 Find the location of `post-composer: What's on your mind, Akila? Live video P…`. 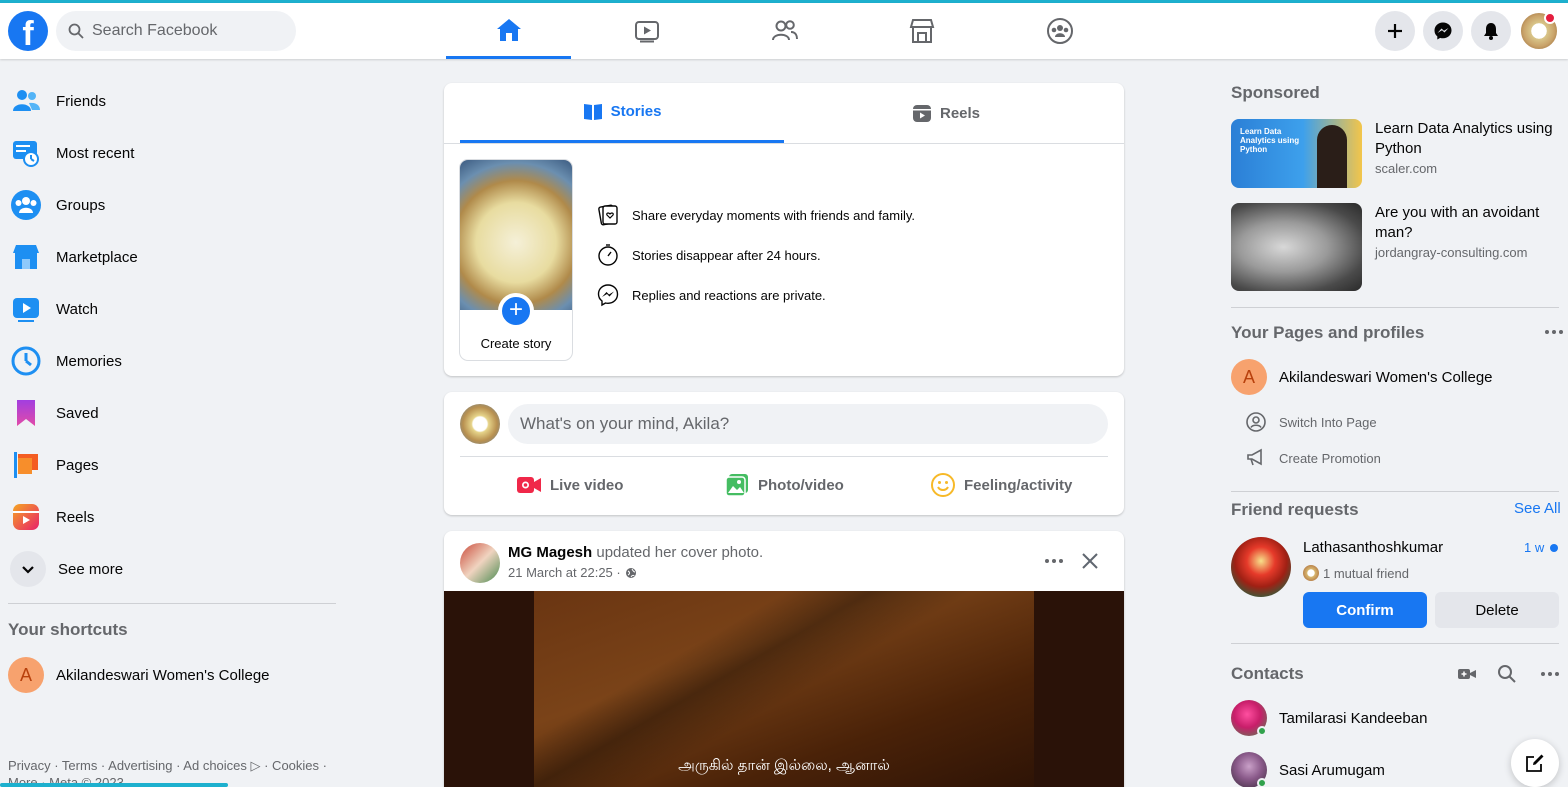

post-composer: What's on your mind, Akila? Live video P… is located at coordinates (784, 453).